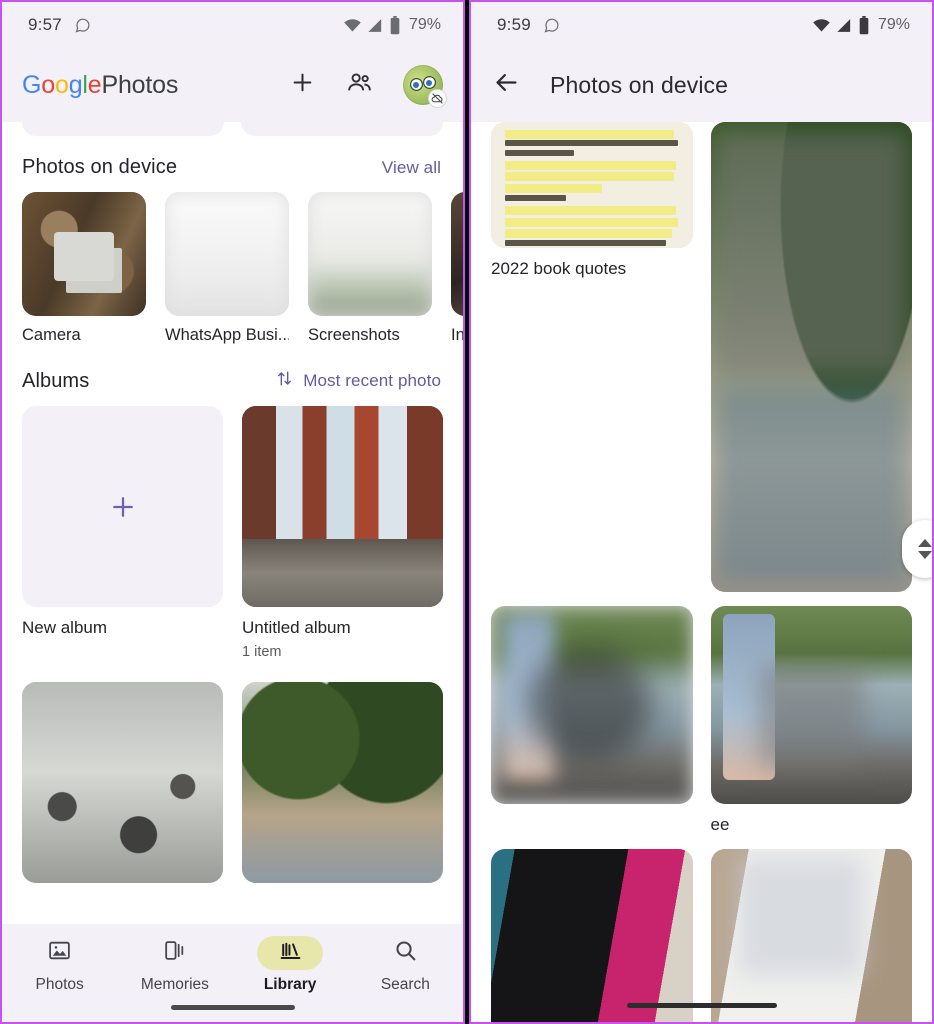 Image resolution: width=934 pixels, height=1024 pixels. Describe the element at coordinates (925, 543) in the screenshot. I see `caret-up-icon` at that location.